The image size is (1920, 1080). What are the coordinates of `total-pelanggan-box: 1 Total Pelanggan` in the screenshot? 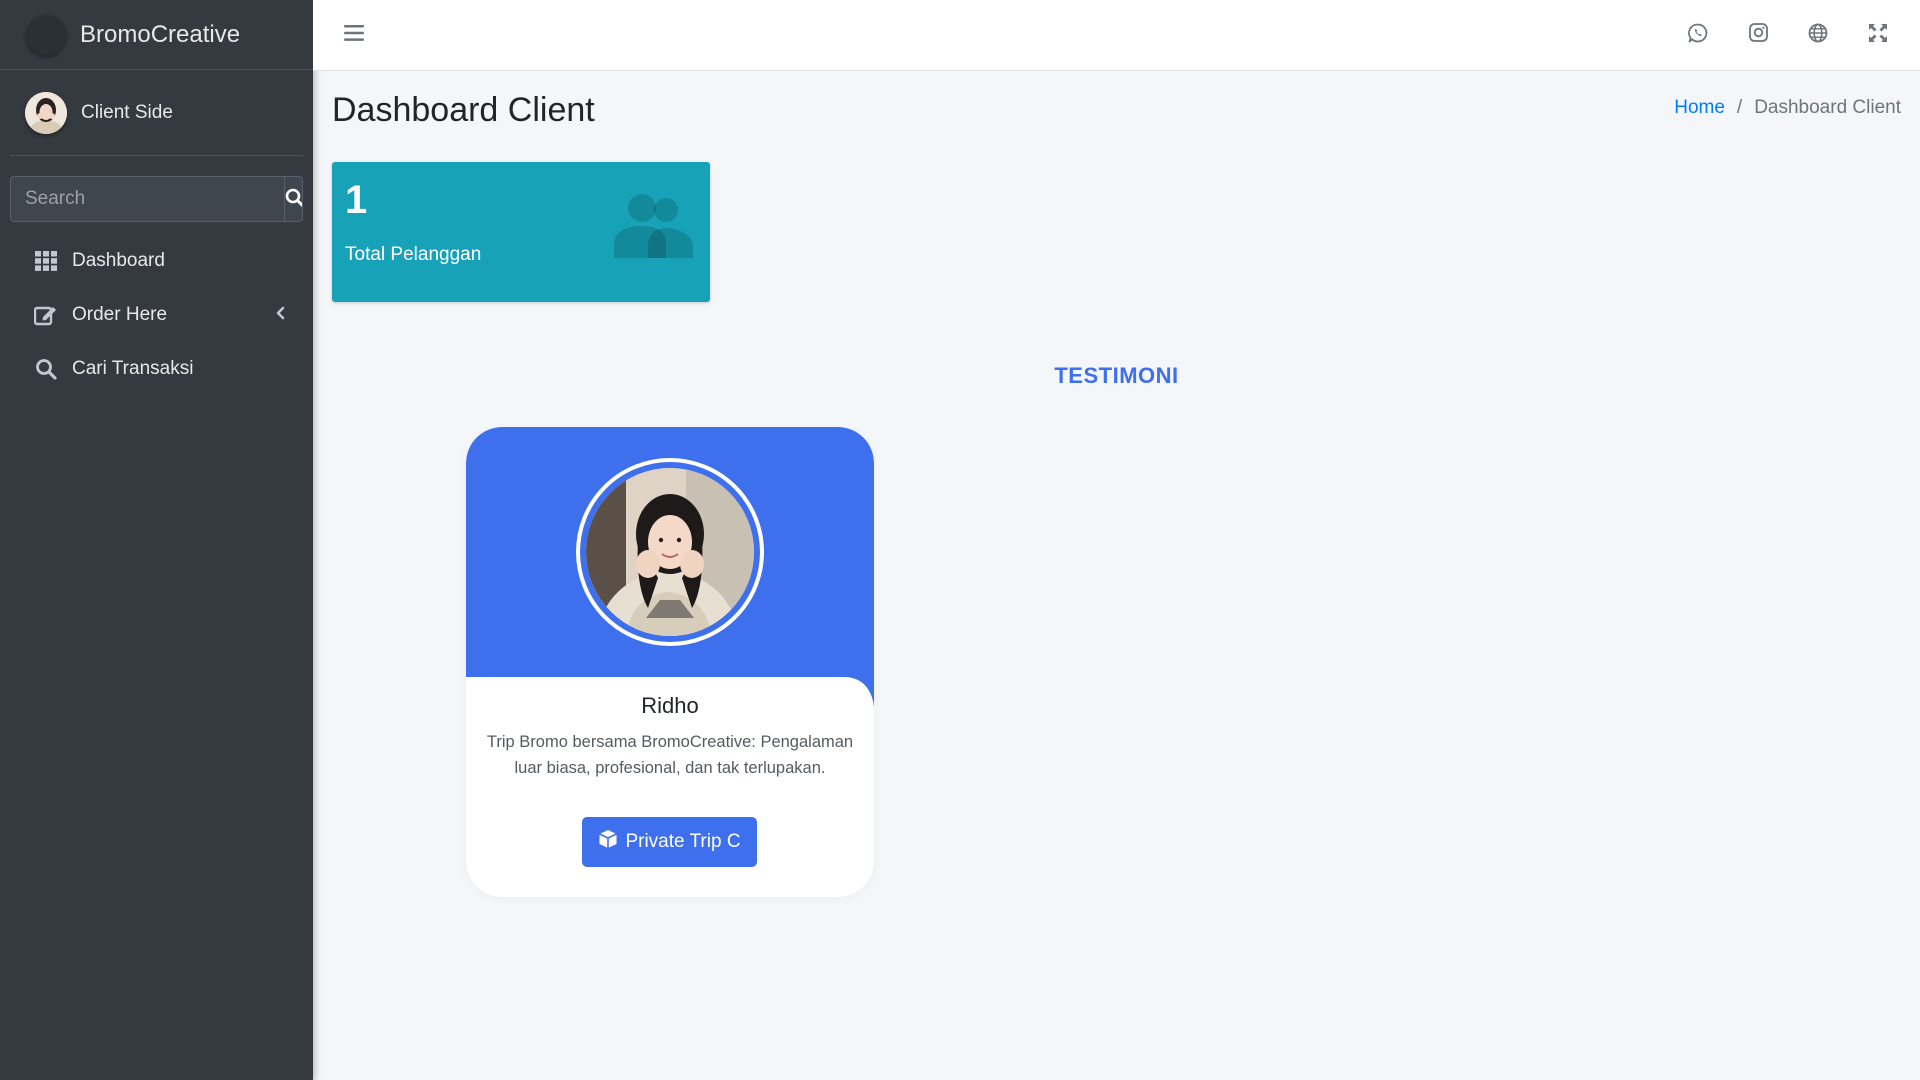 It's located at (521, 232).